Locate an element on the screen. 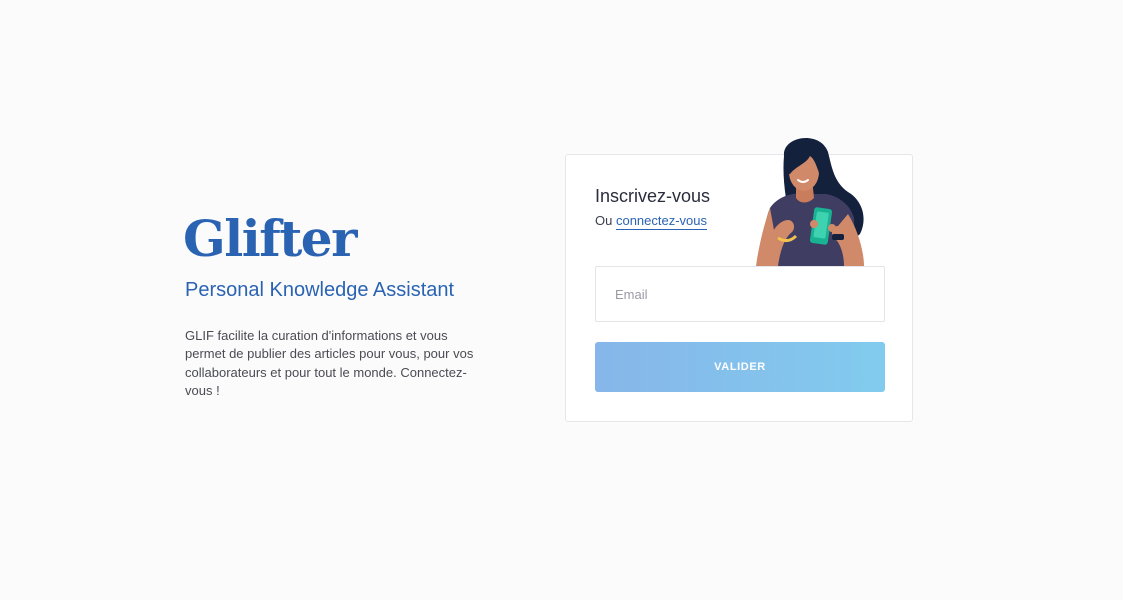  login-prompt: Ou connectez-vous is located at coordinates (651, 221).